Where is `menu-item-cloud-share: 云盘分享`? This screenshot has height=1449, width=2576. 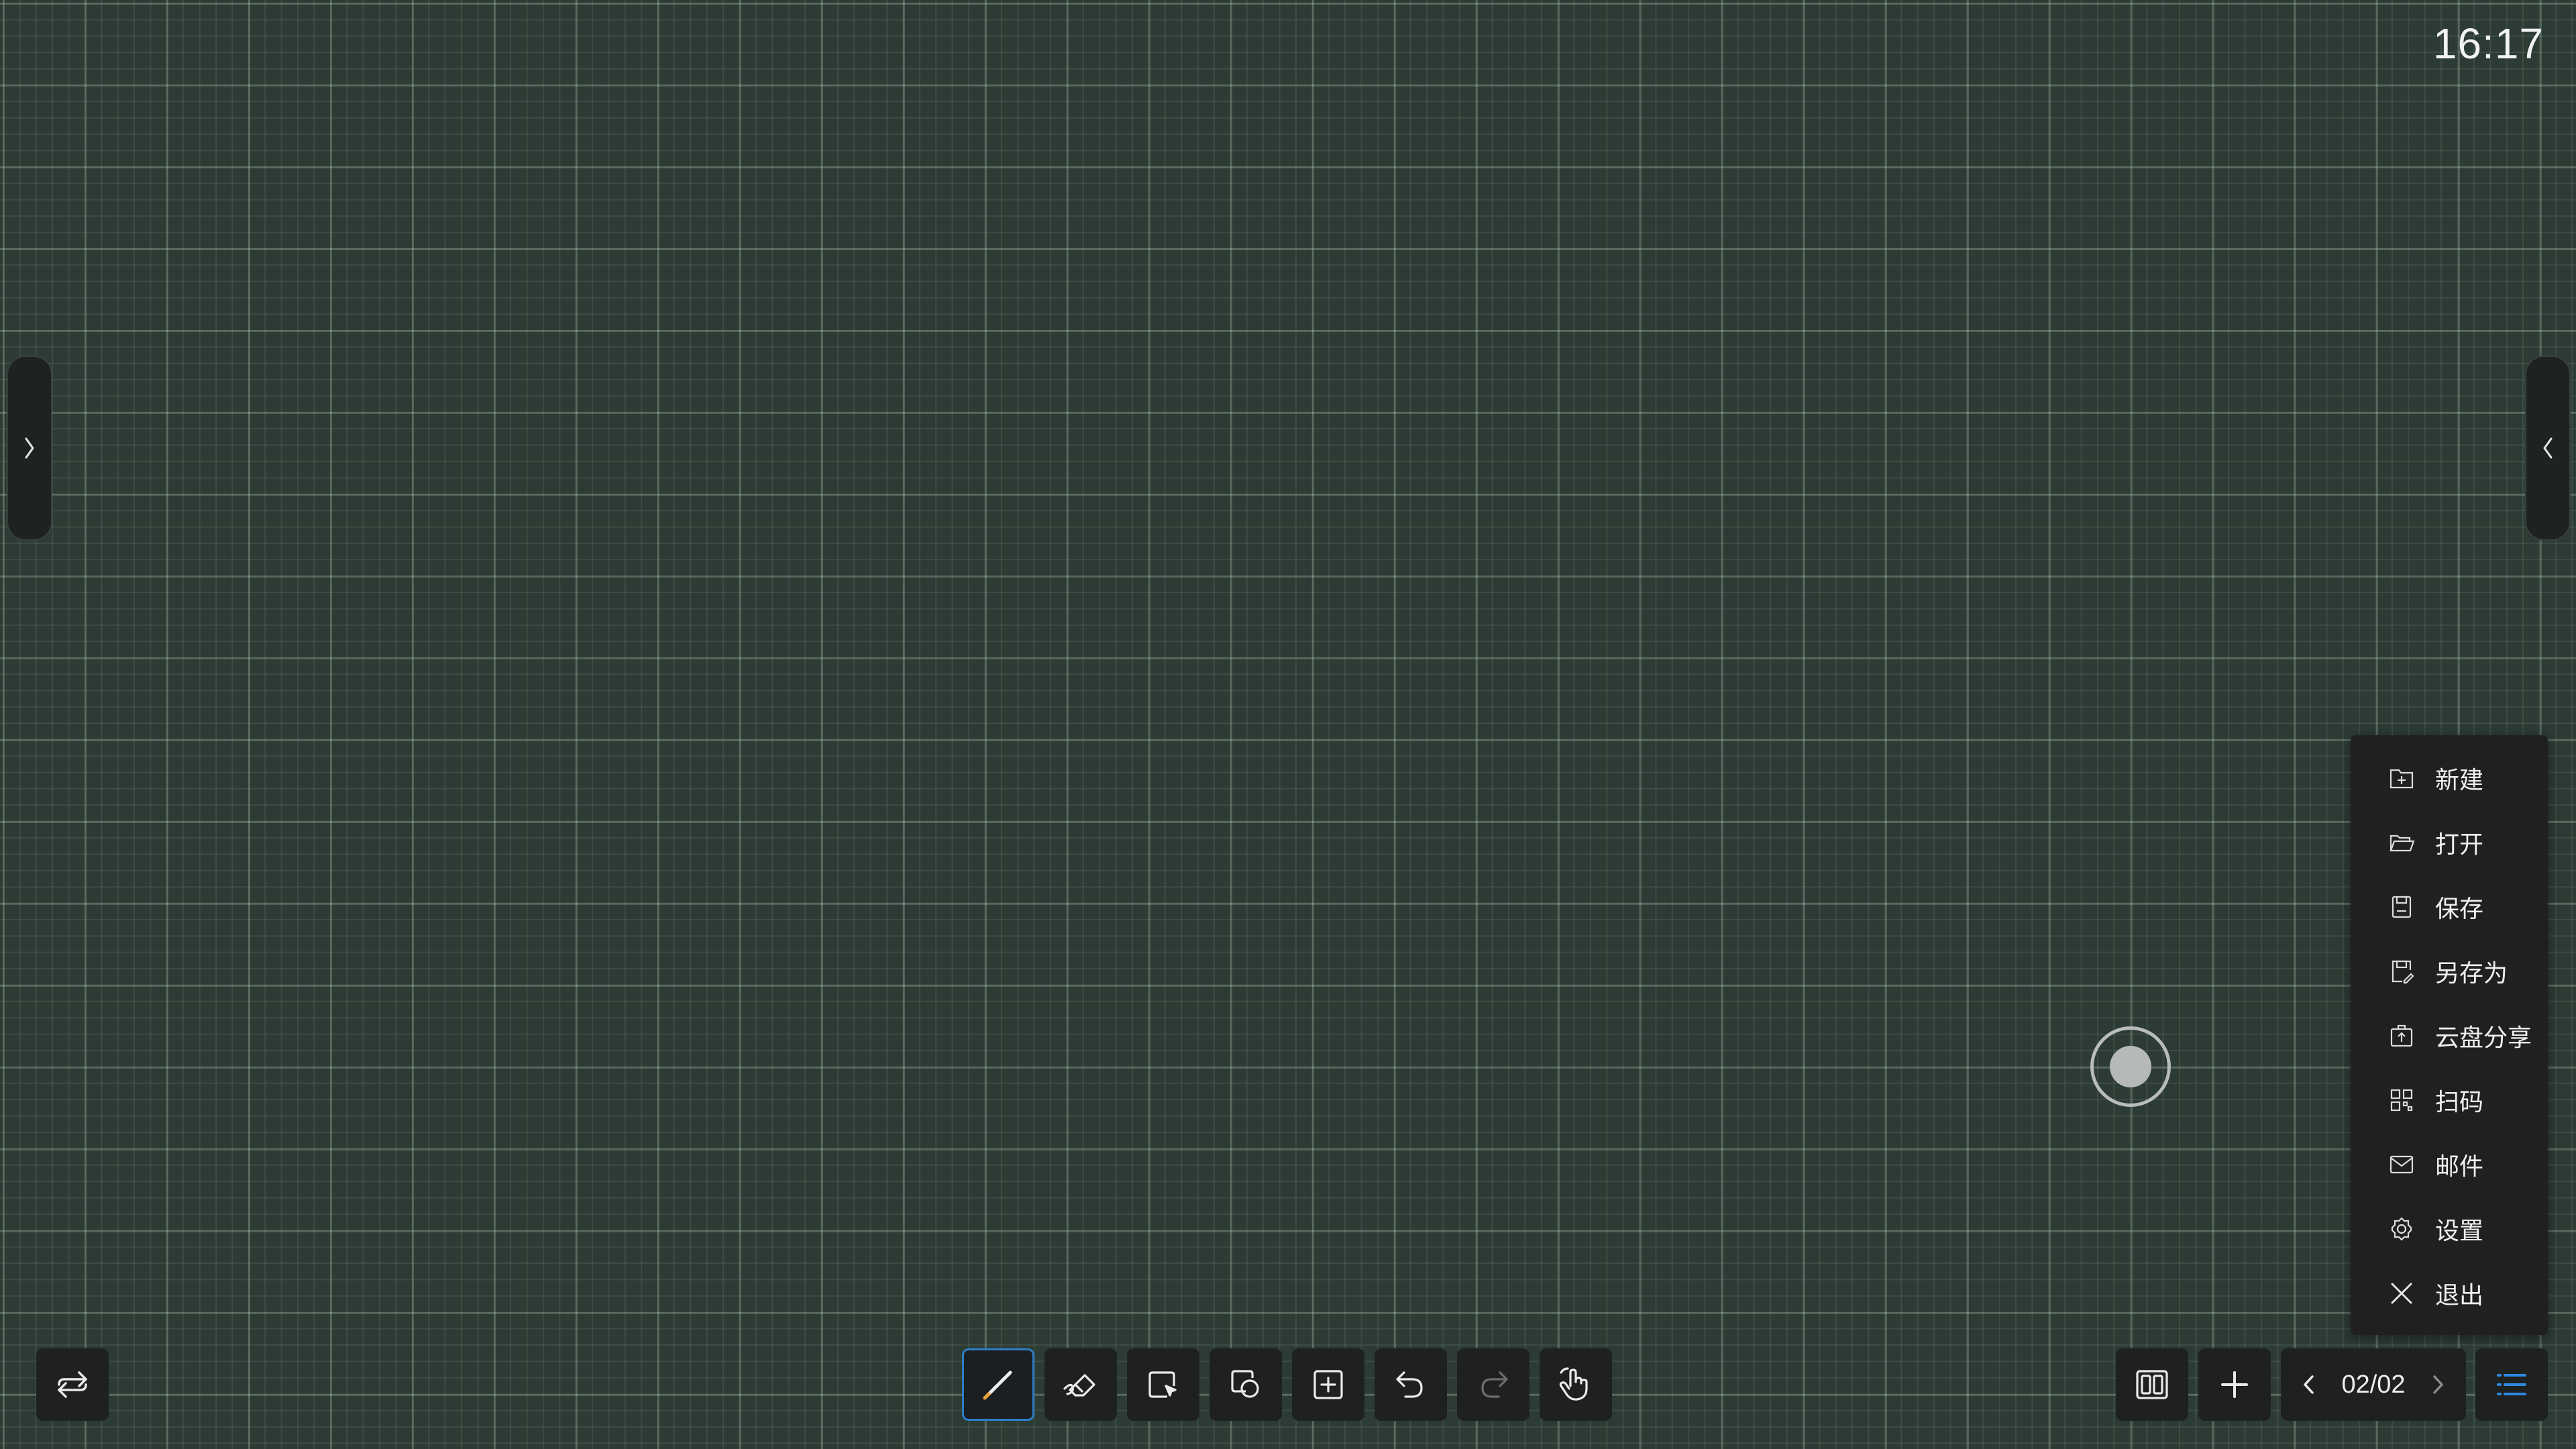
menu-item-cloud-share: 云盘分享 is located at coordinates (2449, 1036).